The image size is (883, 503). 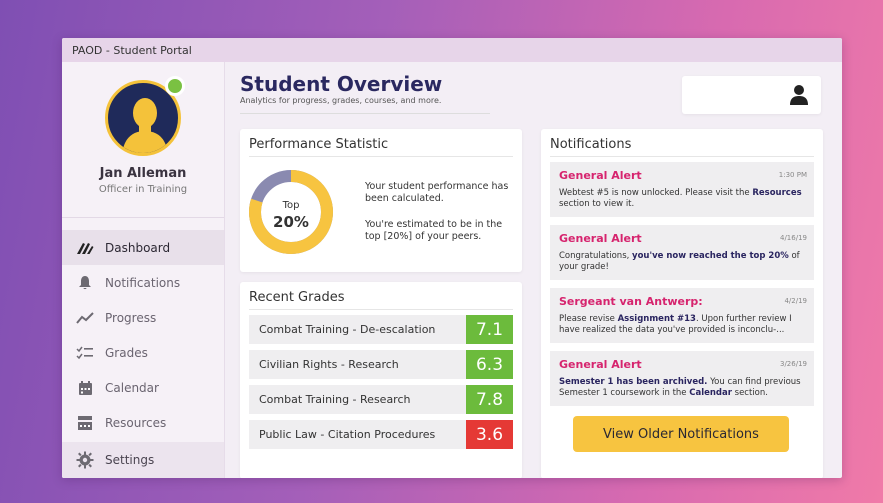 I want to click on grade-row: Civilian Rights - Research 6.3, so click(x=381, y=364).